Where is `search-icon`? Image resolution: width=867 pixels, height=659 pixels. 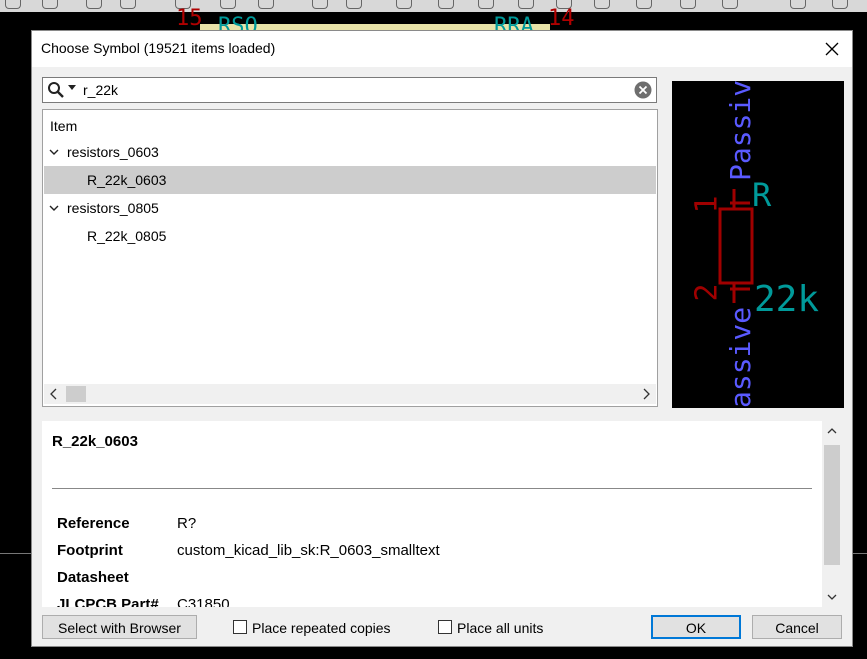 search-icon is located at coordinates (56, 90).